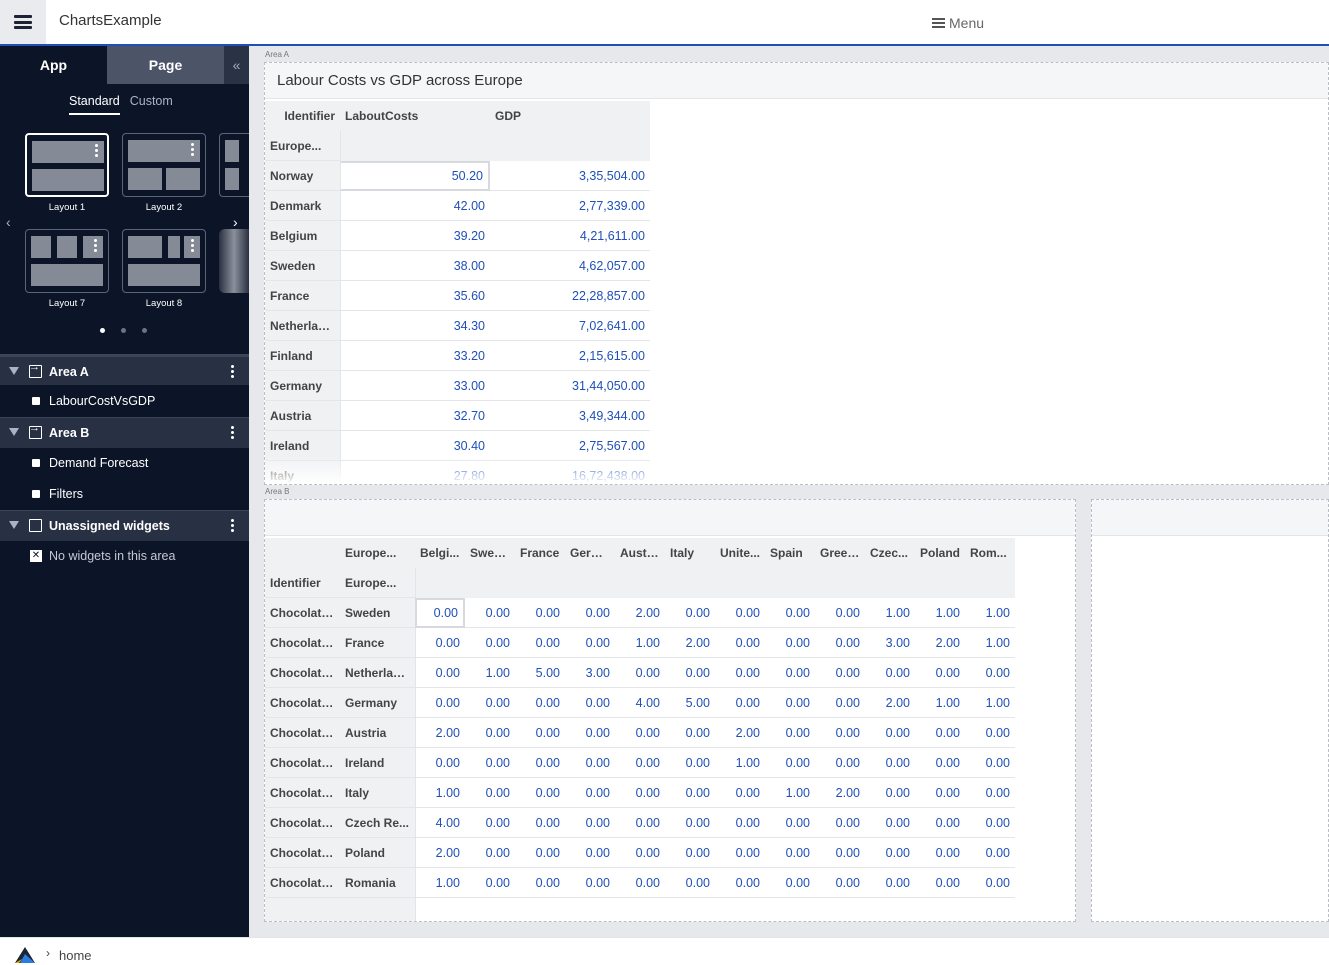 The width and height of the screenshot is (1329, 965). Describe the element at coordinates (165, 65) in the screenshot. I see `tab-page: Page` at that location.